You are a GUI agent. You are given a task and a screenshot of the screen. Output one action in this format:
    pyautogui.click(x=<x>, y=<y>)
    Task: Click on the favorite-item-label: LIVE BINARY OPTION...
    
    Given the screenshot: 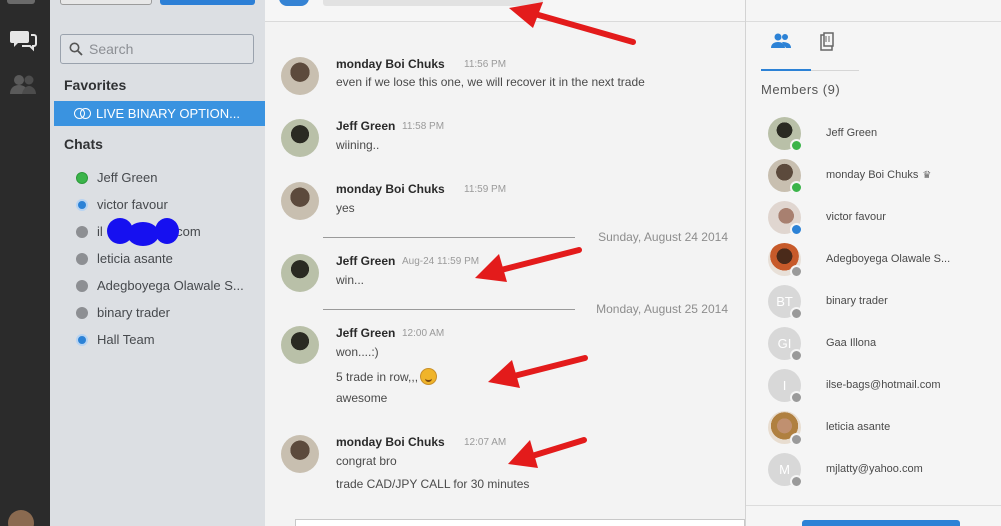 What is the action you would take?
    pyautogui.click(x=168, y=113)
    